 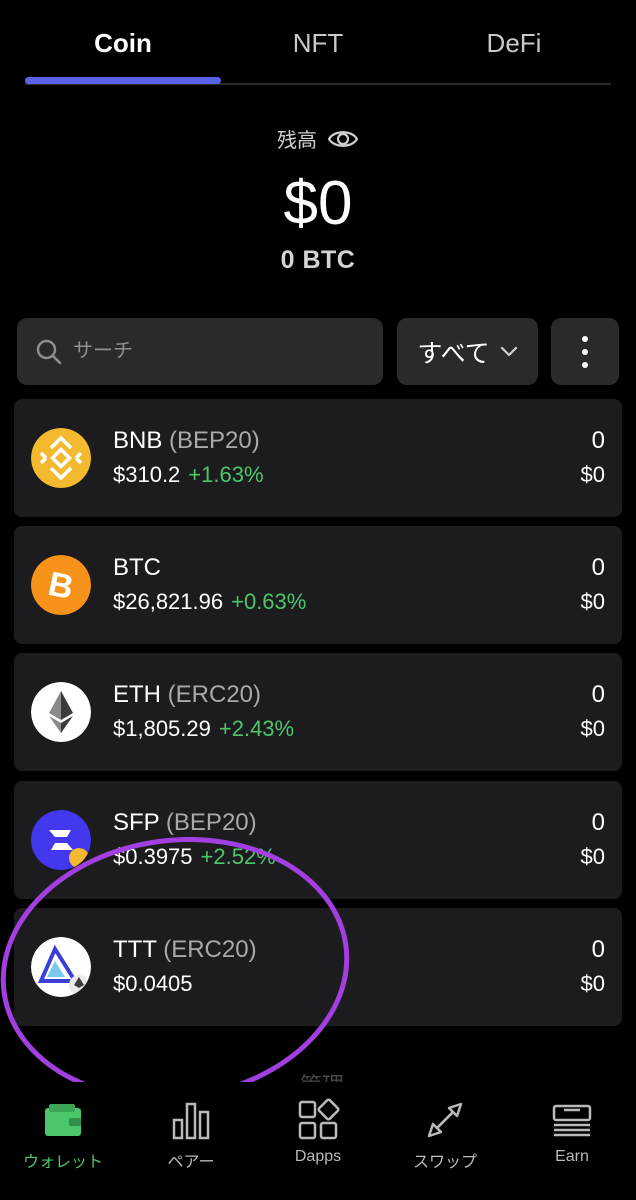 I want to click on coin-name: SFP (BEP20), so click(x=185, y=823).